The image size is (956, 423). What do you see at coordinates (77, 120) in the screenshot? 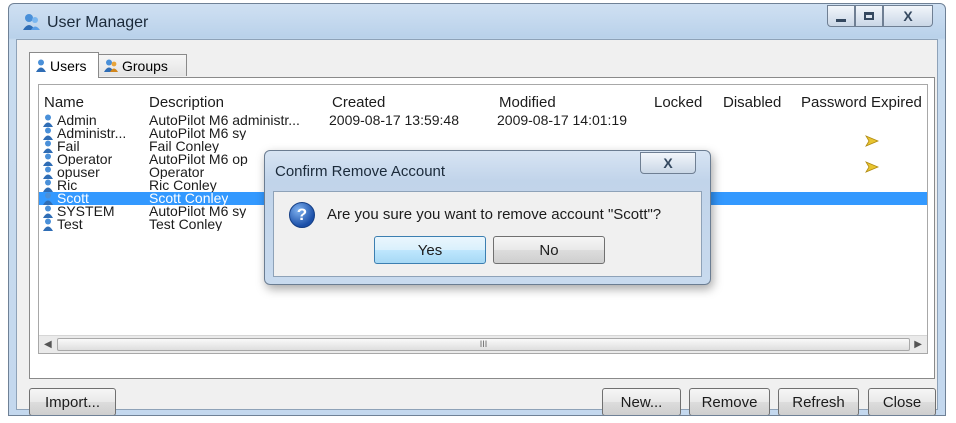
I see `cell-name: Admin` at bounding box center [77, 120].